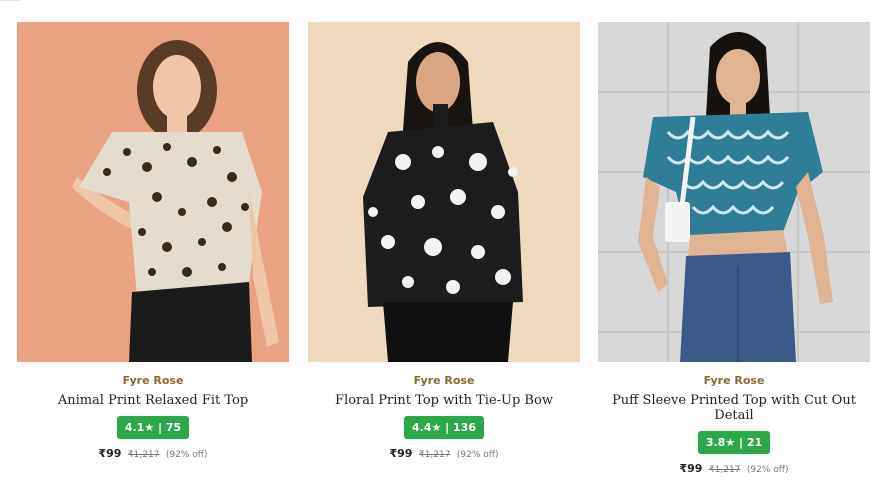 This screenshot has height=500, width=880. What do you see at coordinates (153, 427) in the screenshot?
I see `rating-badge: 4.1★ | 75` at bounding box center [153, 427].